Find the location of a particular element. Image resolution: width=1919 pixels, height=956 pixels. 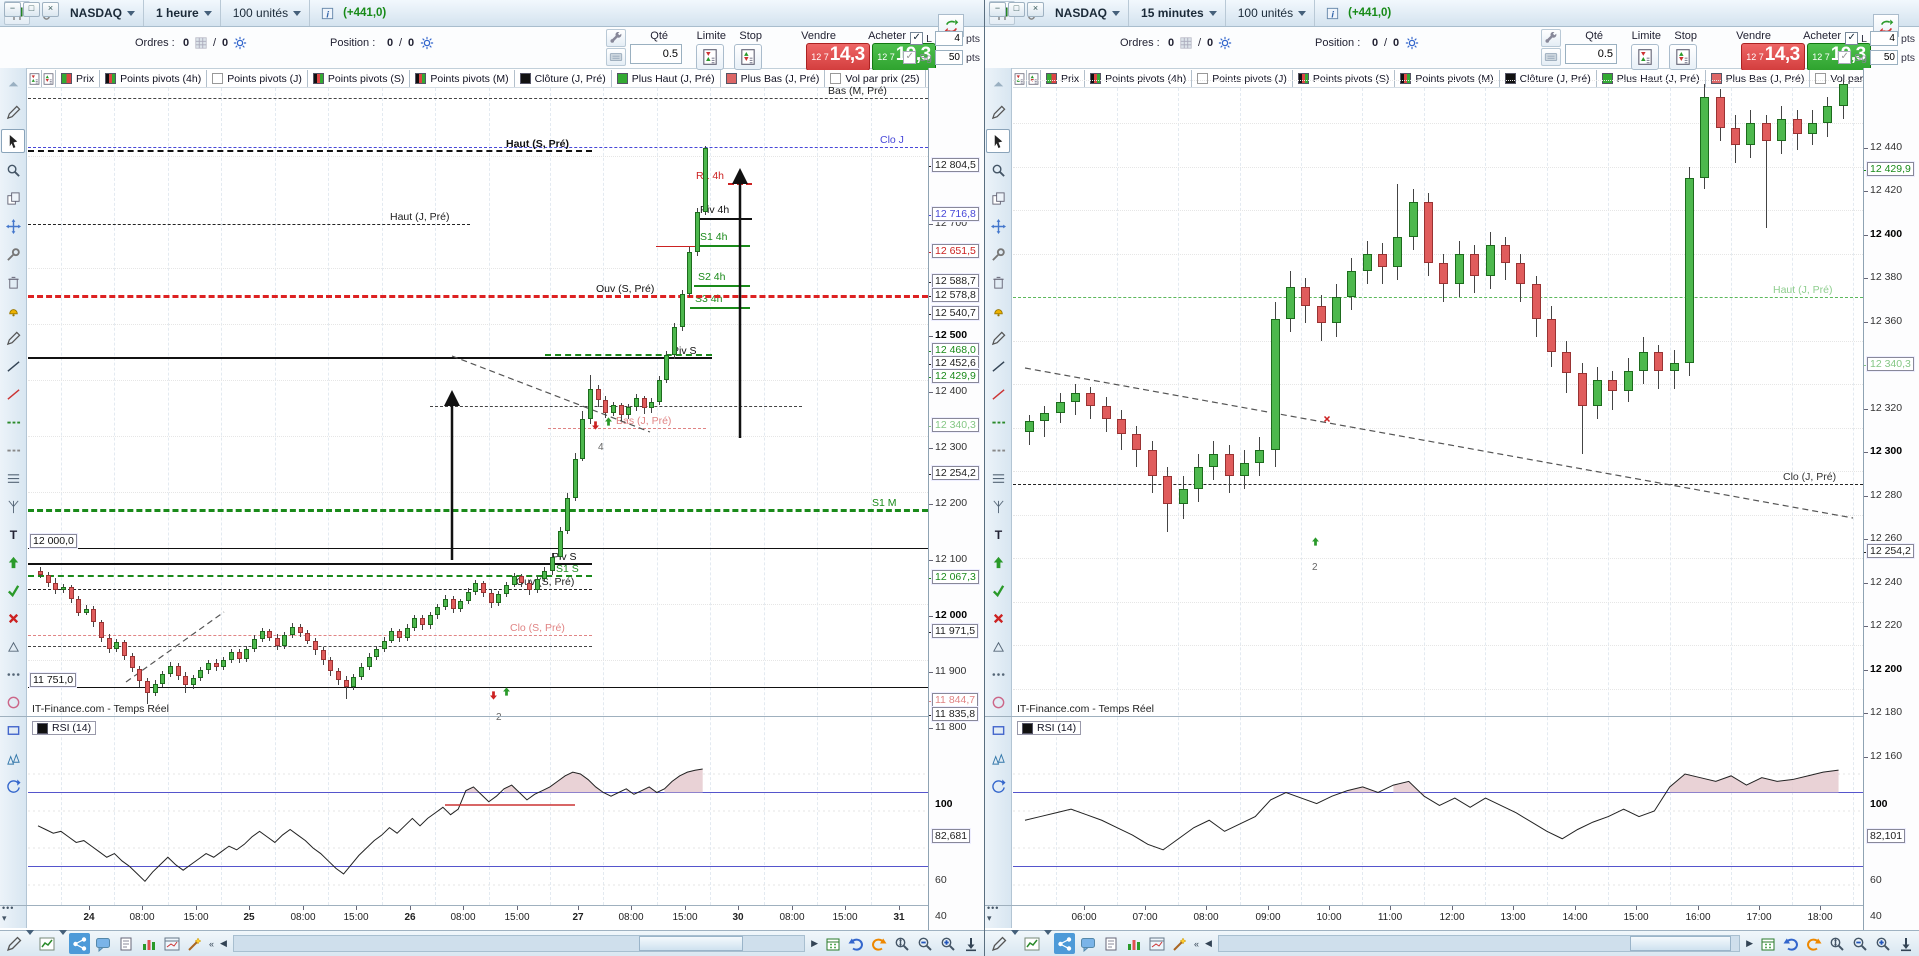

indicator-chip: Clôture (J, Pré) is located at coordinates (1548, 78).